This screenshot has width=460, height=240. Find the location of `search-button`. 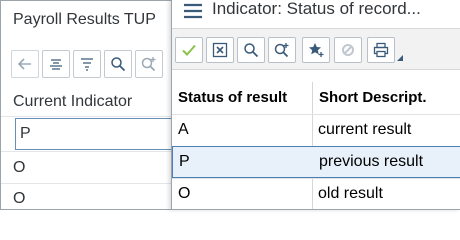

search-button is located at coordinates (118, 64).